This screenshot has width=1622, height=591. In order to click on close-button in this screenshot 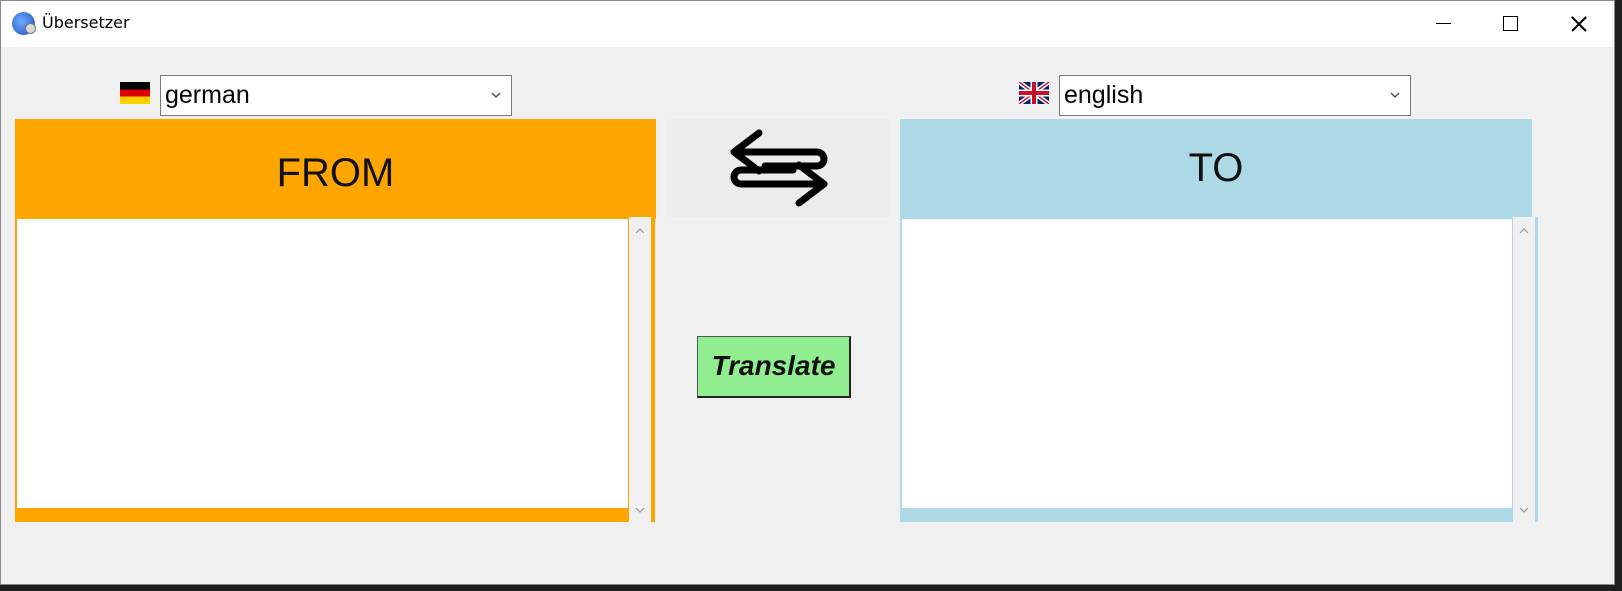, I will do `click(1578, 24)`.